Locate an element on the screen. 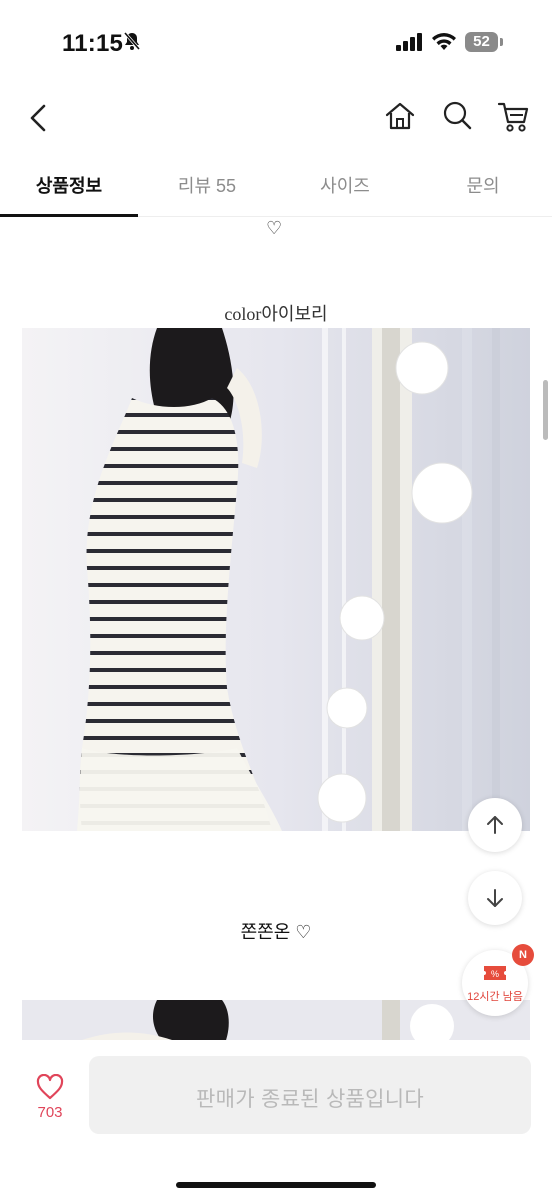 This screenshot has width=552, height=1200. tab-product-info: 상품정보 is located at coordinates (69, 185).